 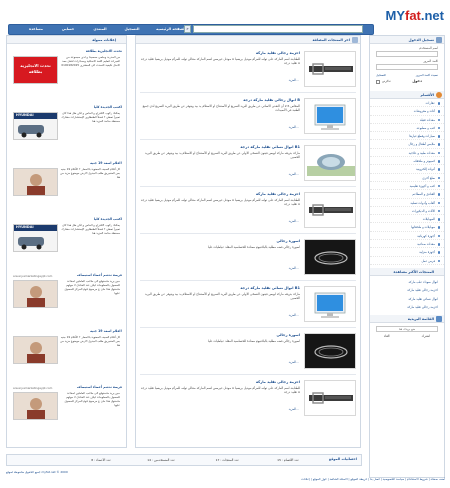 I want to click on latest-products-header: اخر المنتجات المضافة, so click(x=248, y=40).